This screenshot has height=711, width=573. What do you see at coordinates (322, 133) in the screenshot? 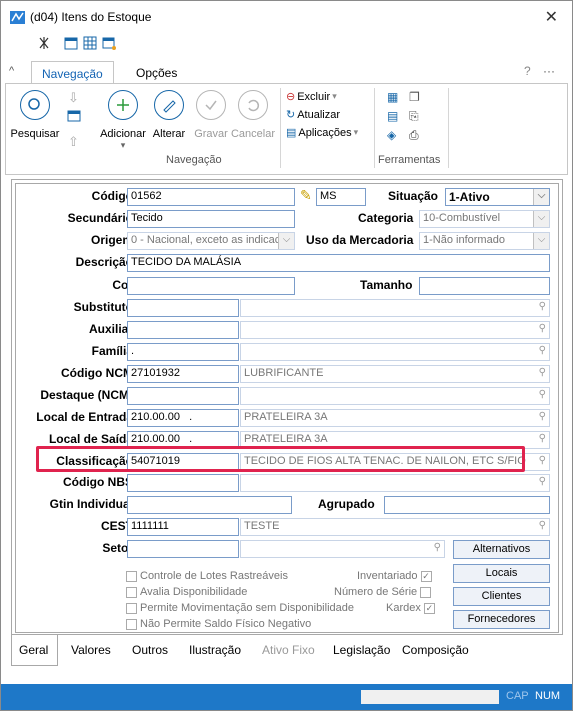
I see `aplicacoes-button: ▤ Aplicações ▾` at bounding box center [322, 133].